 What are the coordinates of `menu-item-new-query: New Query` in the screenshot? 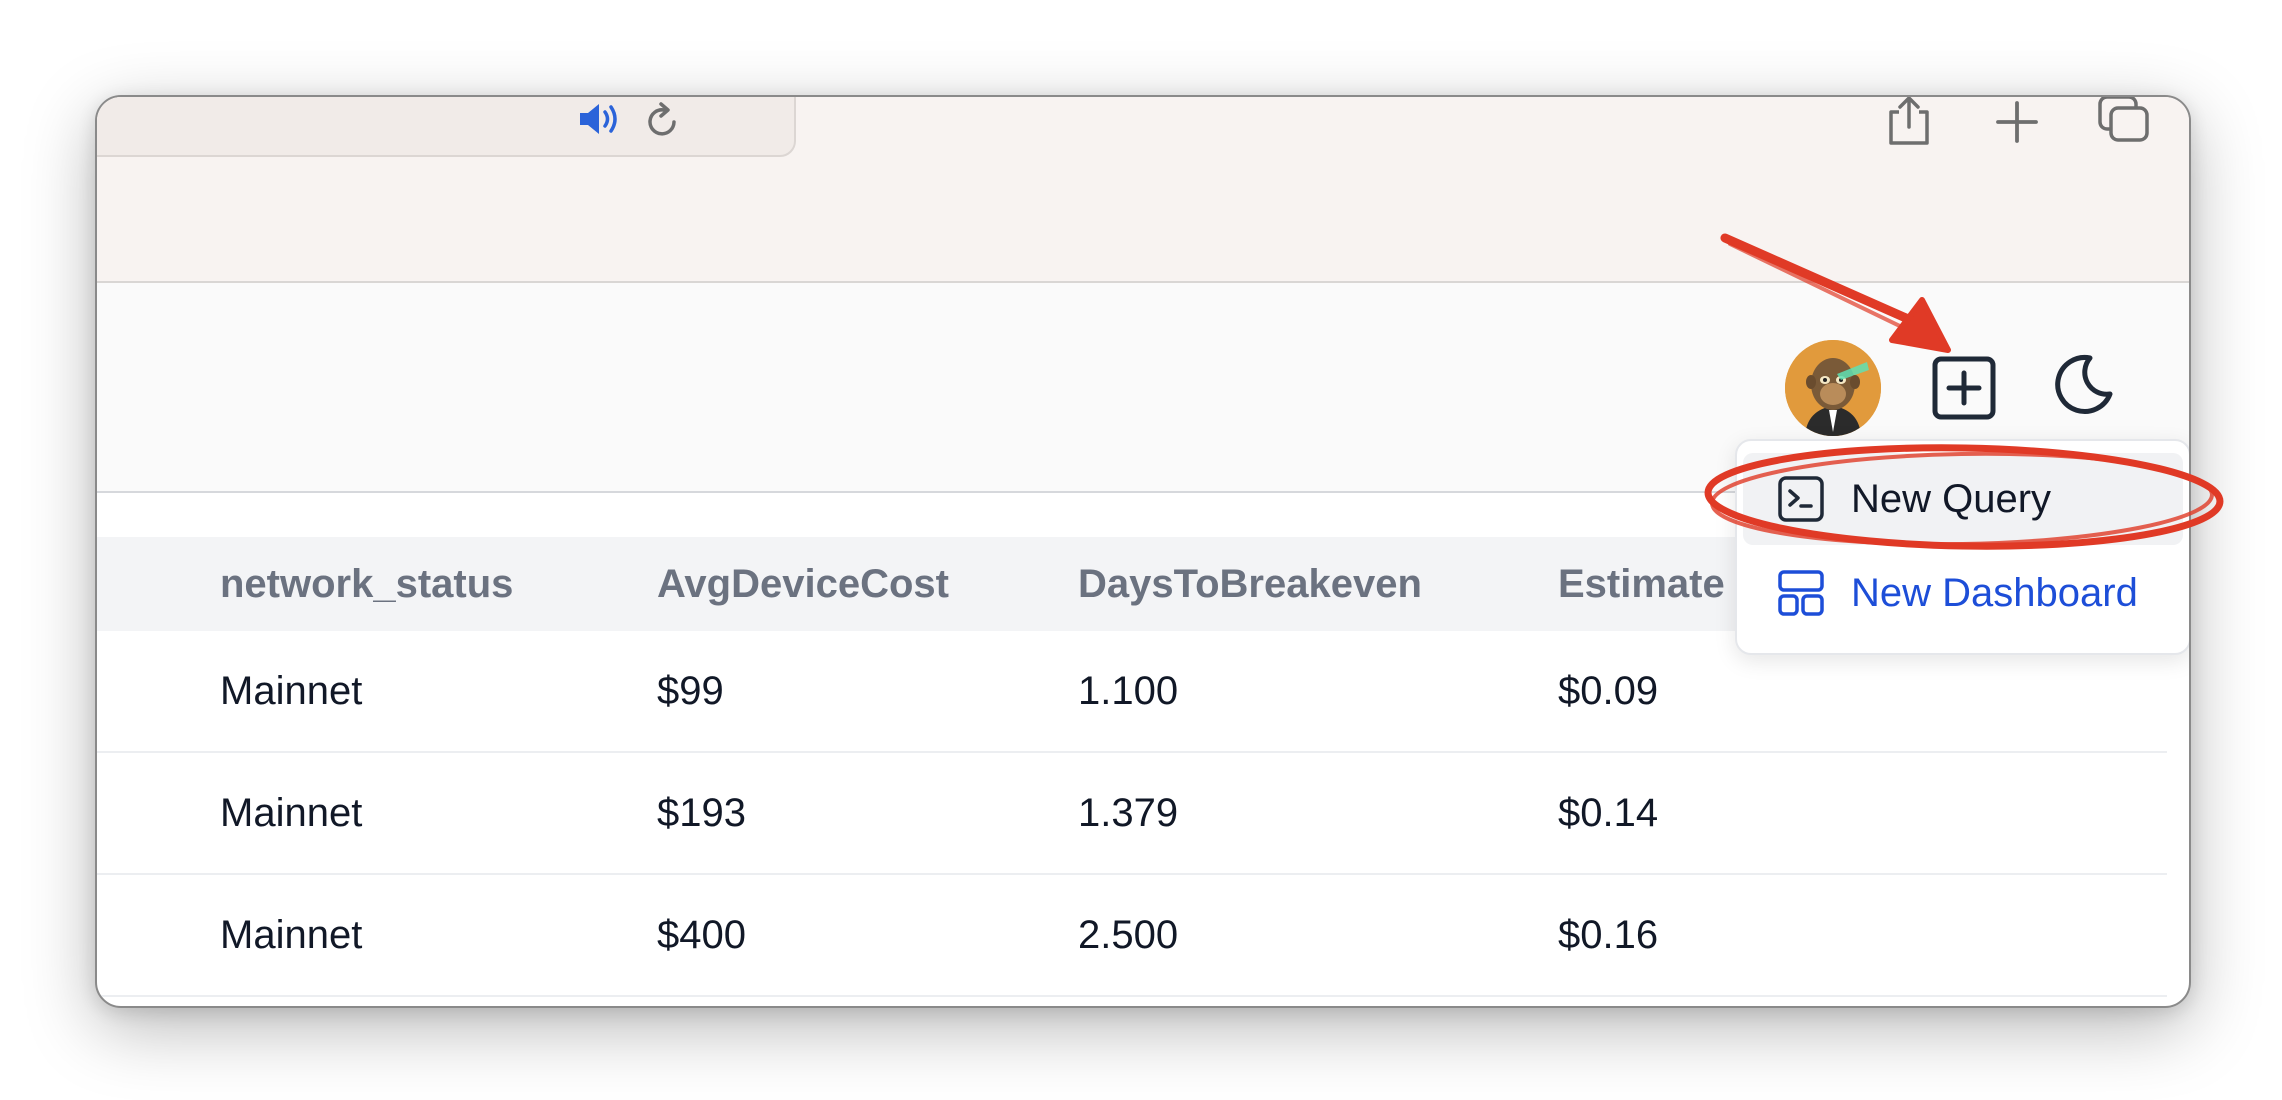 It's located at (1963, 499).